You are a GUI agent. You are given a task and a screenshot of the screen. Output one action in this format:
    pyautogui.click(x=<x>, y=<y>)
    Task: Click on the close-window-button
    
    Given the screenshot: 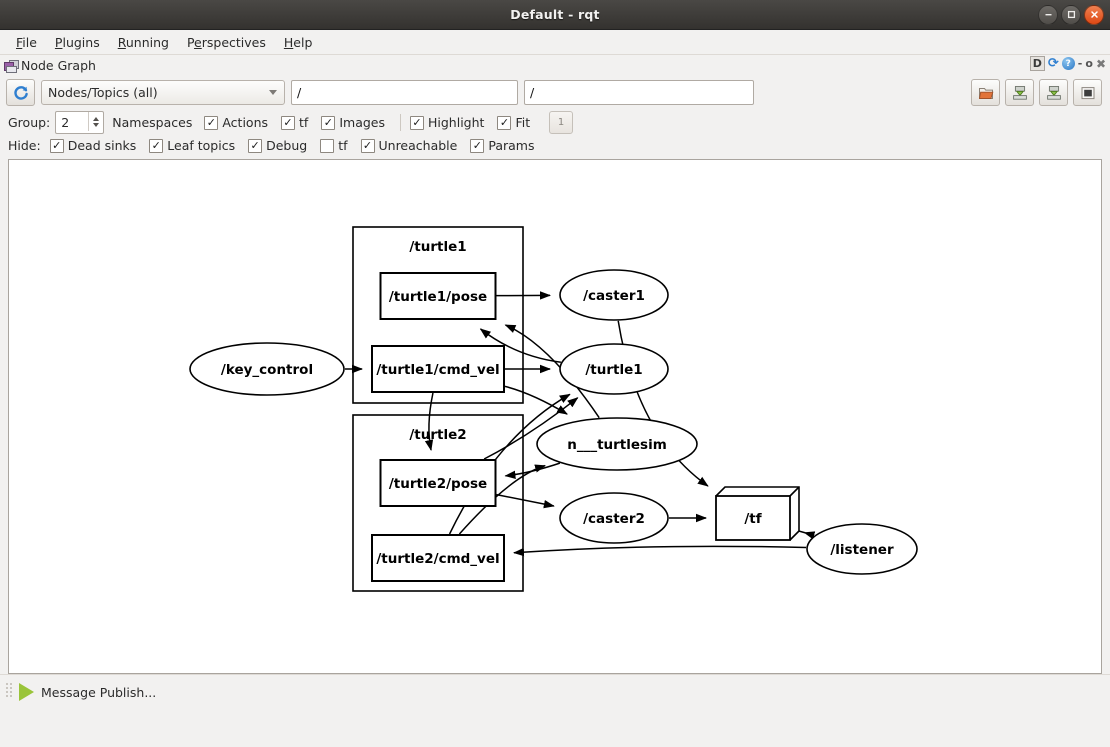 What is the action you would take?
    pyautogui.click(x=1094, y=14)
    